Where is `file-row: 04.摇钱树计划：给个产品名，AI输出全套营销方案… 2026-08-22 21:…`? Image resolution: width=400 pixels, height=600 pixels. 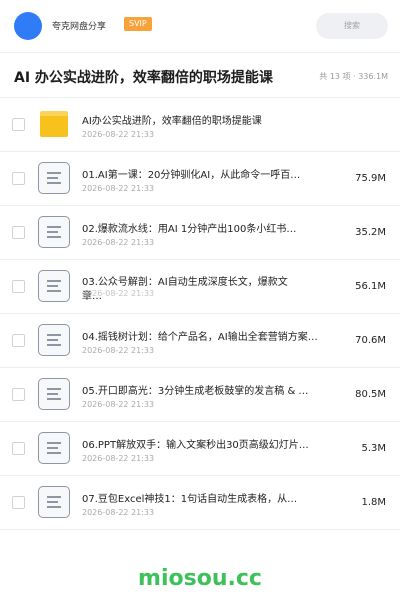
file-row: 04.摇钱树计划：给个产品名，AI输出全套营销方案… 2026-08-22 21:… is located at coordinates (200, 341).